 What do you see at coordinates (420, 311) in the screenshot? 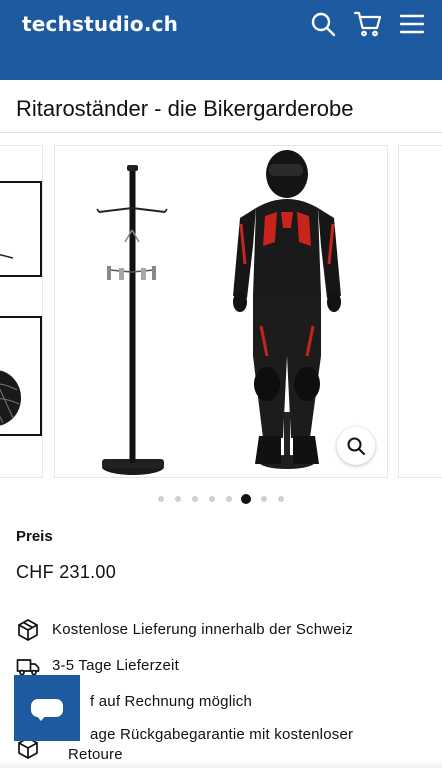
I see `gallery-slide-next` at bounding box center [420, 311].